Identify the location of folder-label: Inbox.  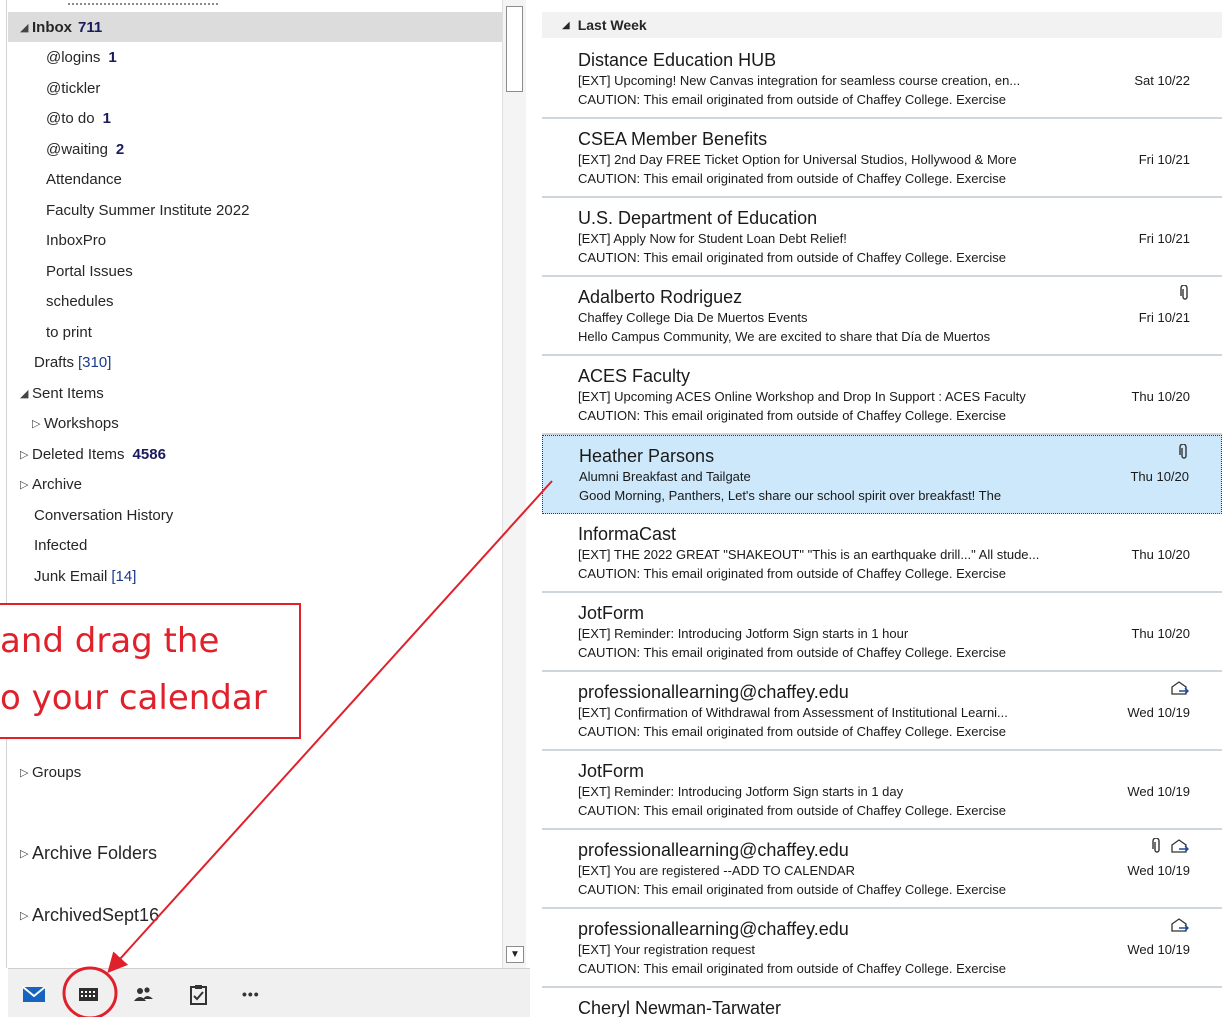
(52, 27).